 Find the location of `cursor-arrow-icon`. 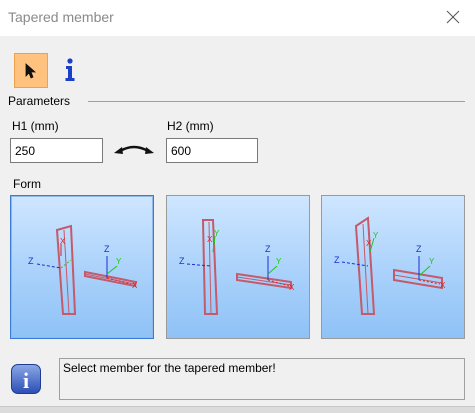

cursor-arrow-icon is located at coordinates (31, 71).